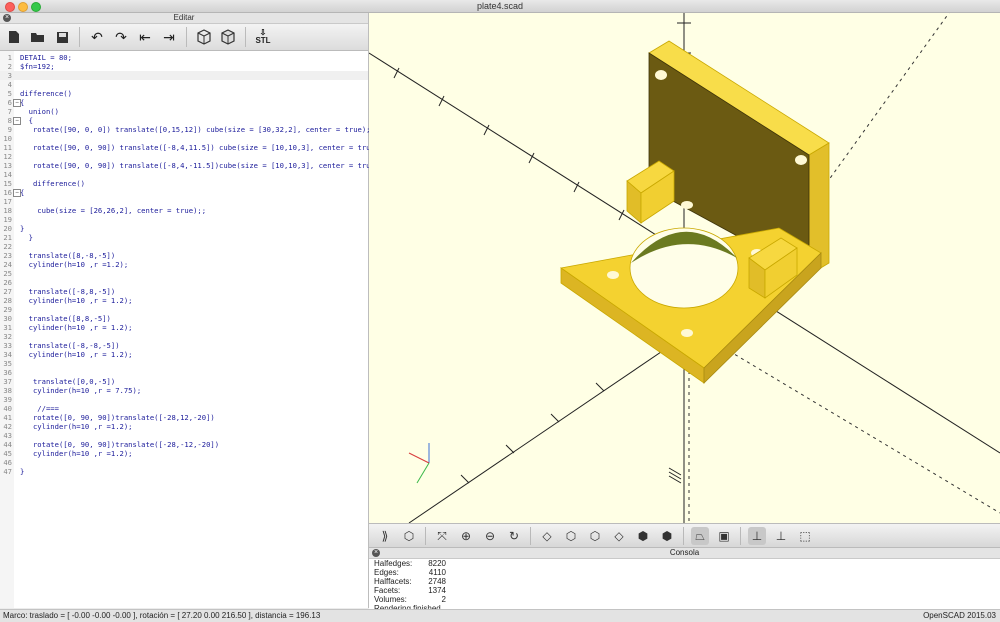  What do you see at coordinates (419, 463) in the screenshot?
I see `axes-gizmo` at bounding box center [419, 463].